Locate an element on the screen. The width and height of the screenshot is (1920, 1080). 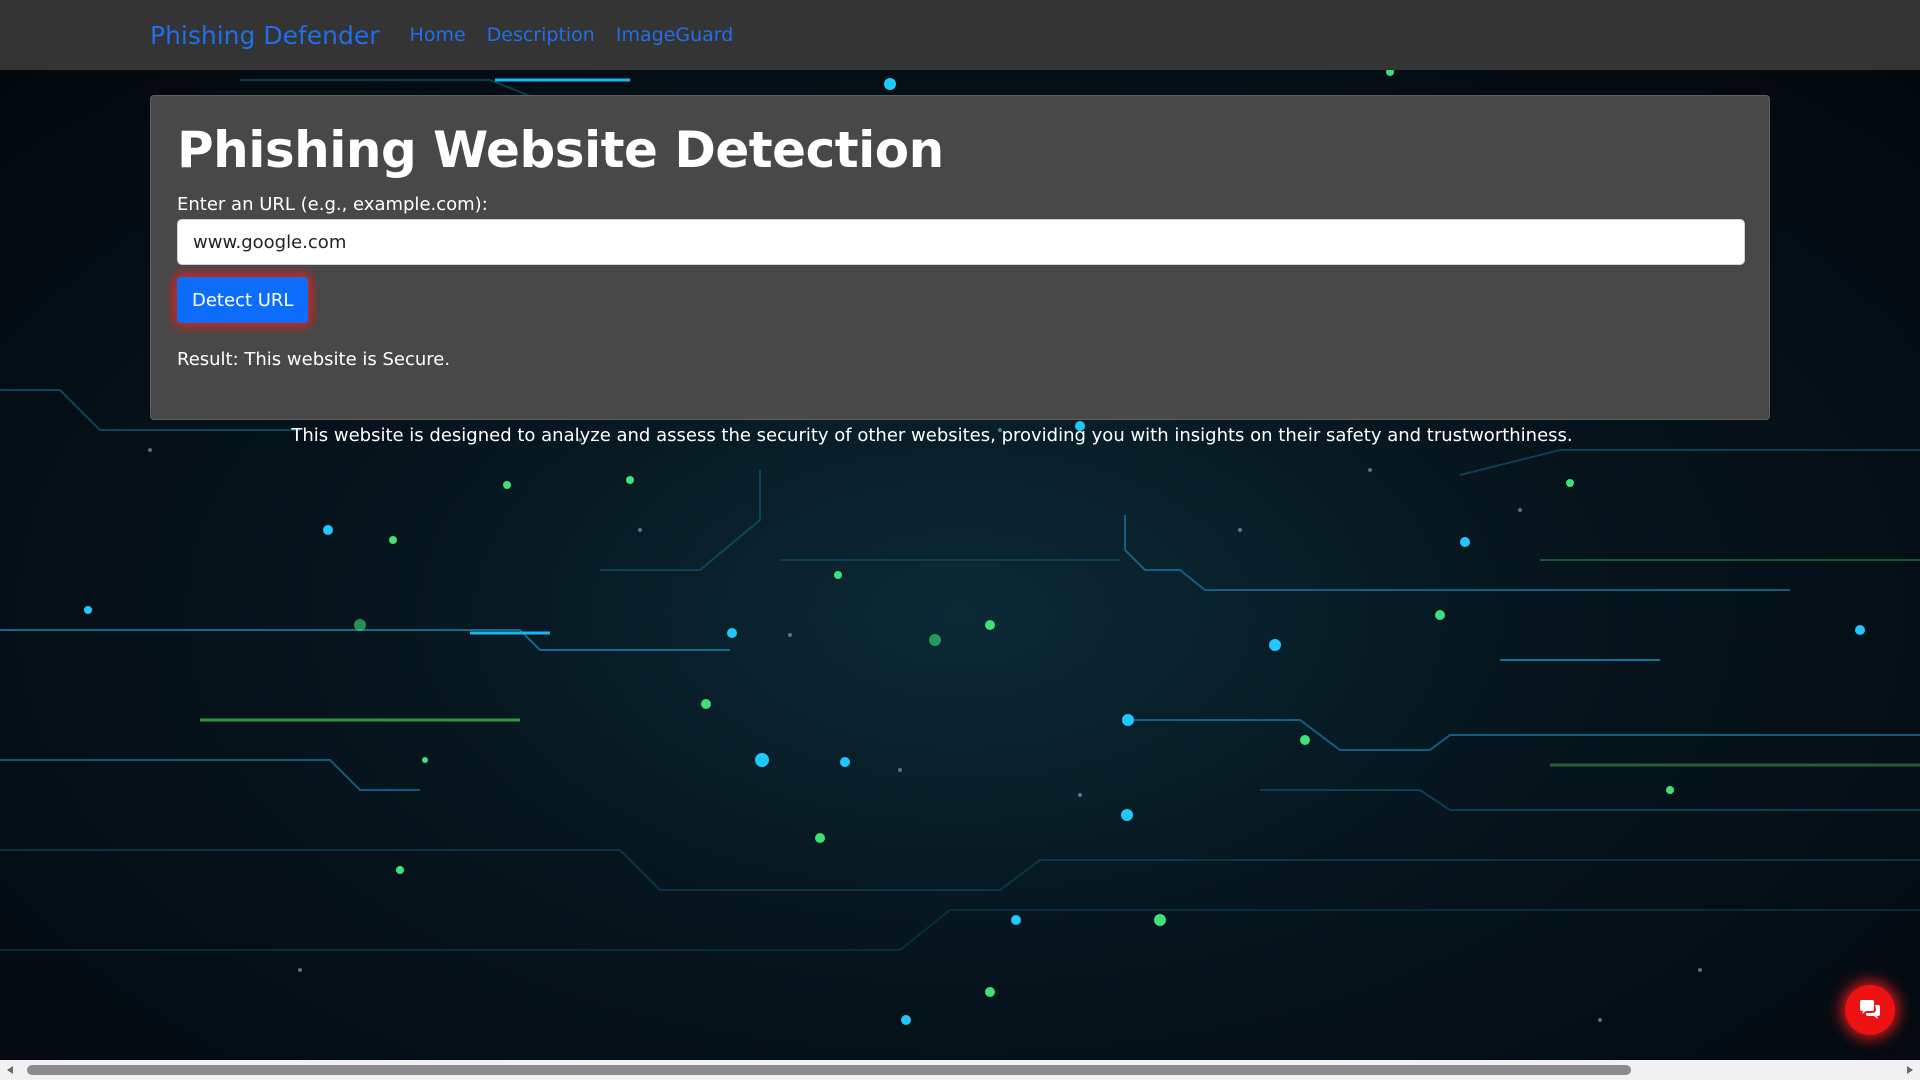
horizontal-scrollbar is located at coordinates (960, 1070).